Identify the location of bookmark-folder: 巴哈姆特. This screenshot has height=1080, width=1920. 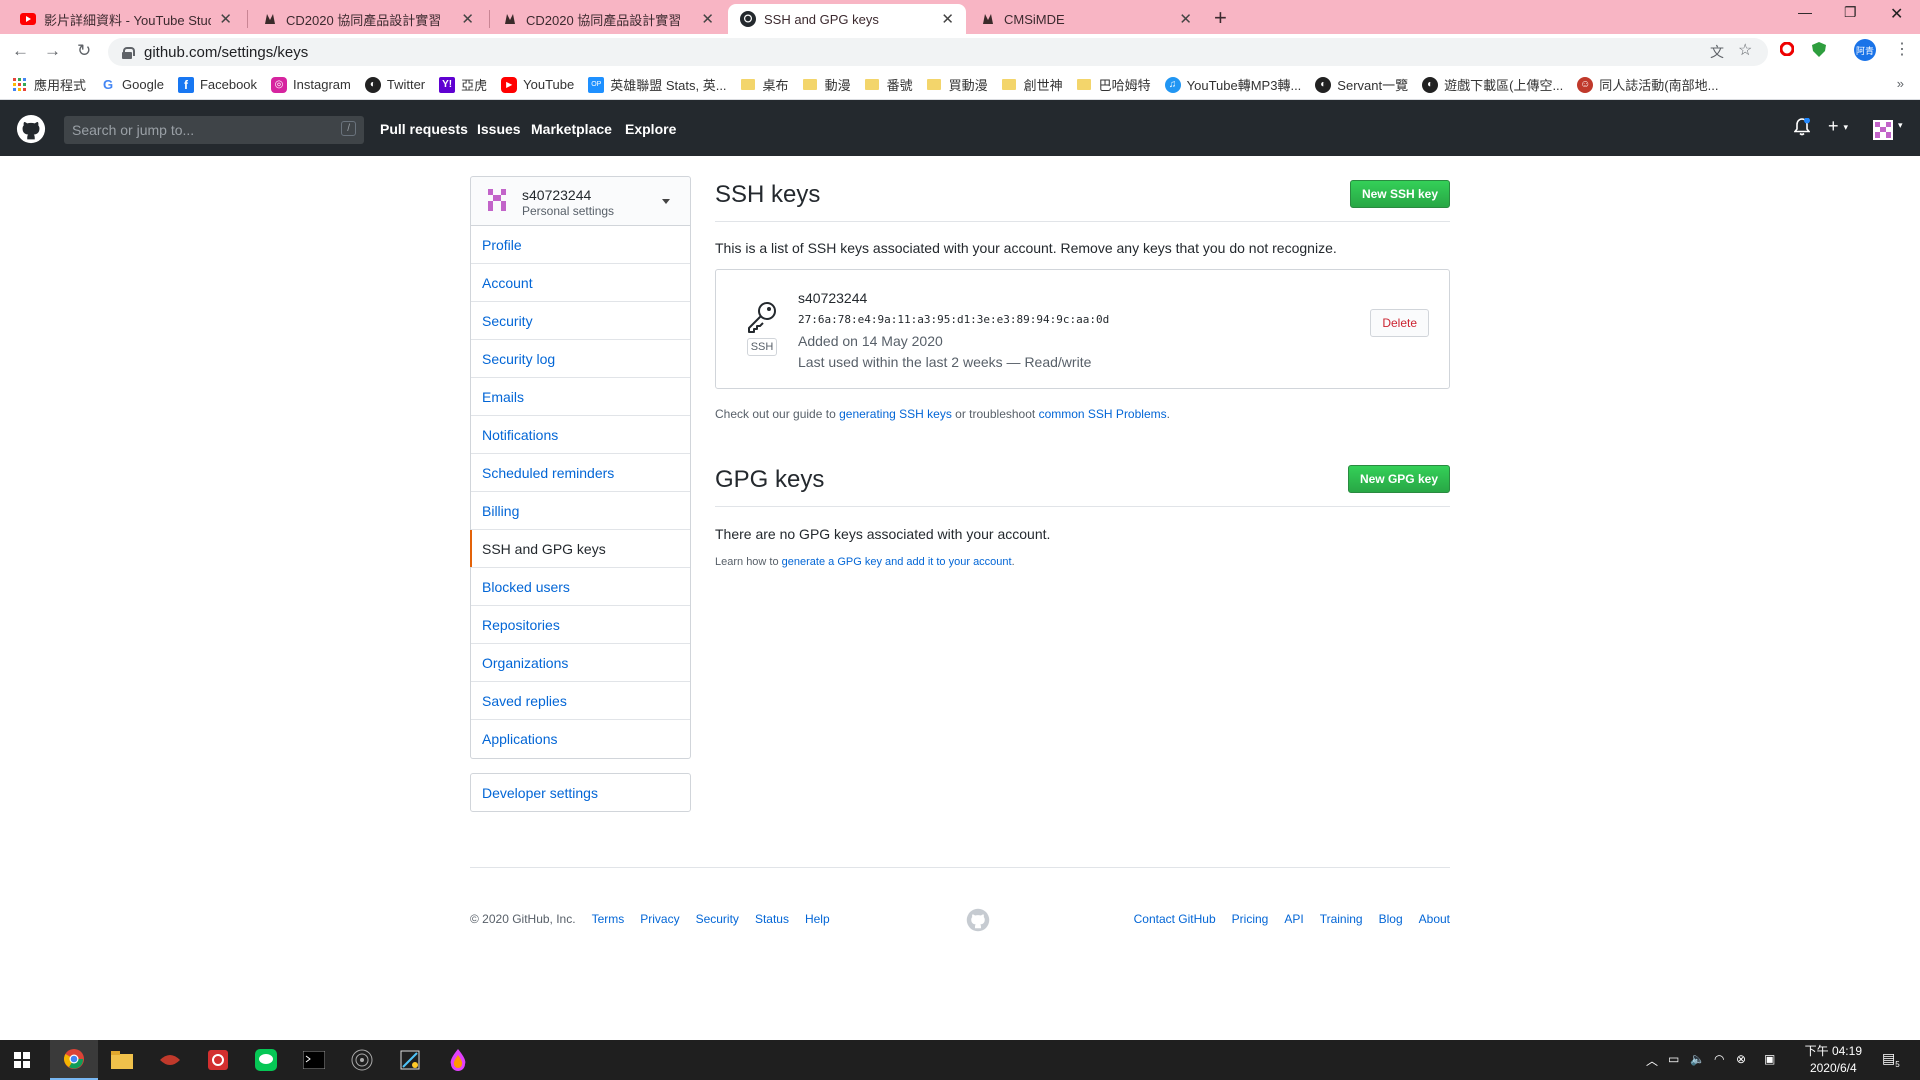
(1113, 84).